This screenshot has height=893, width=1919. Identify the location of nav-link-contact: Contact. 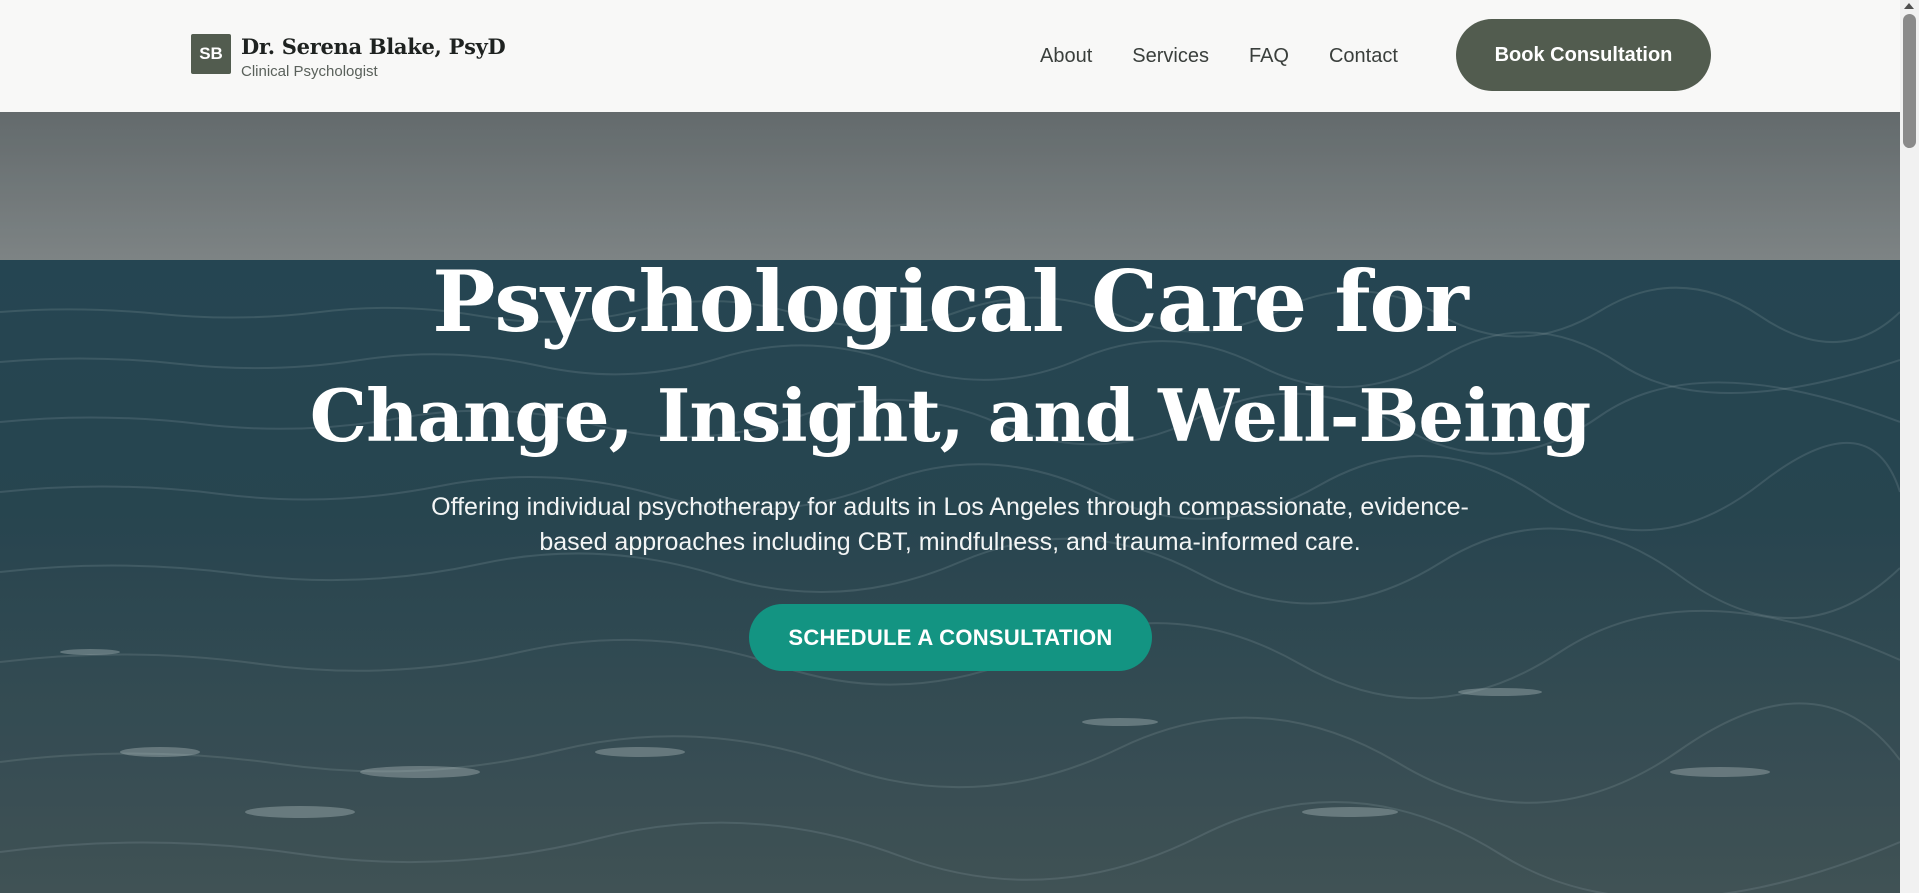
(1363, 56).